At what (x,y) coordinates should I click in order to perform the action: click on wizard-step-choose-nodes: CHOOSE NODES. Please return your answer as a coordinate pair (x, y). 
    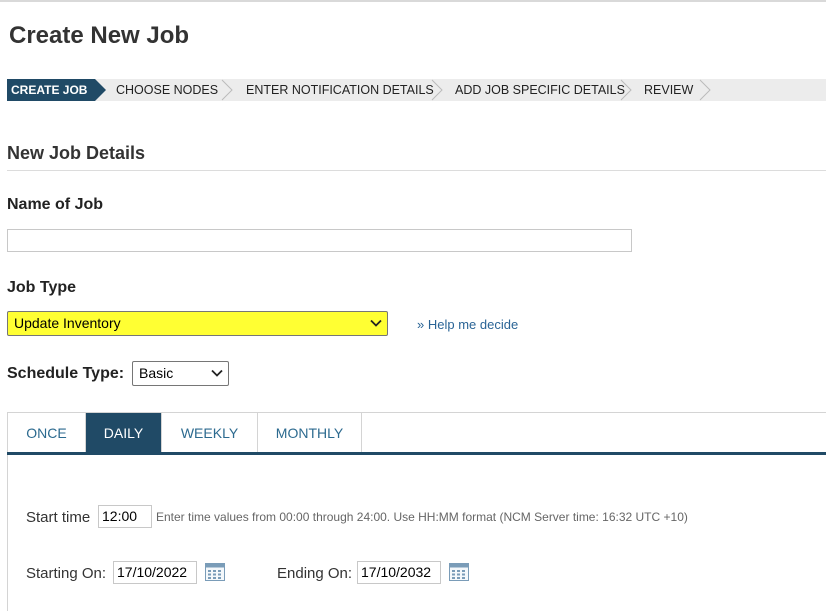
    Looking at the image, I should click on (167, 90).